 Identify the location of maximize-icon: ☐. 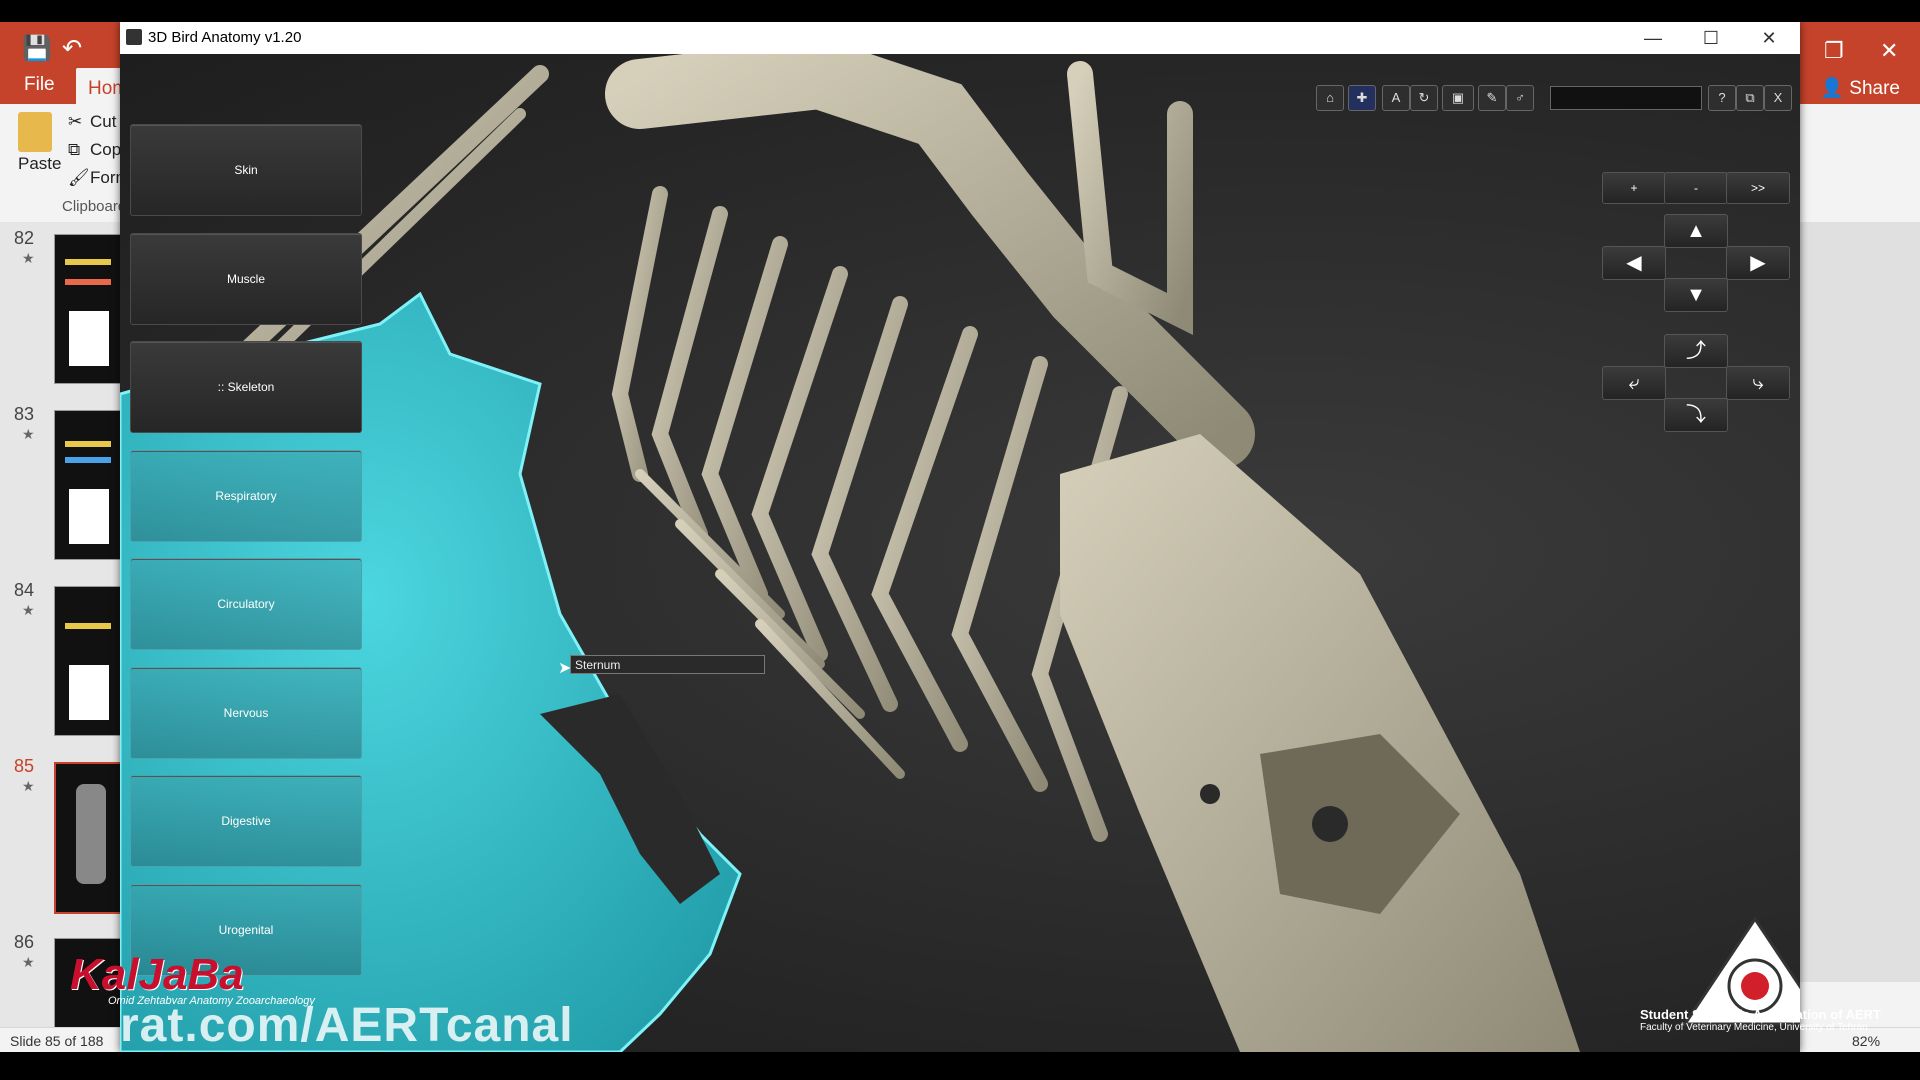
(1711, 38).